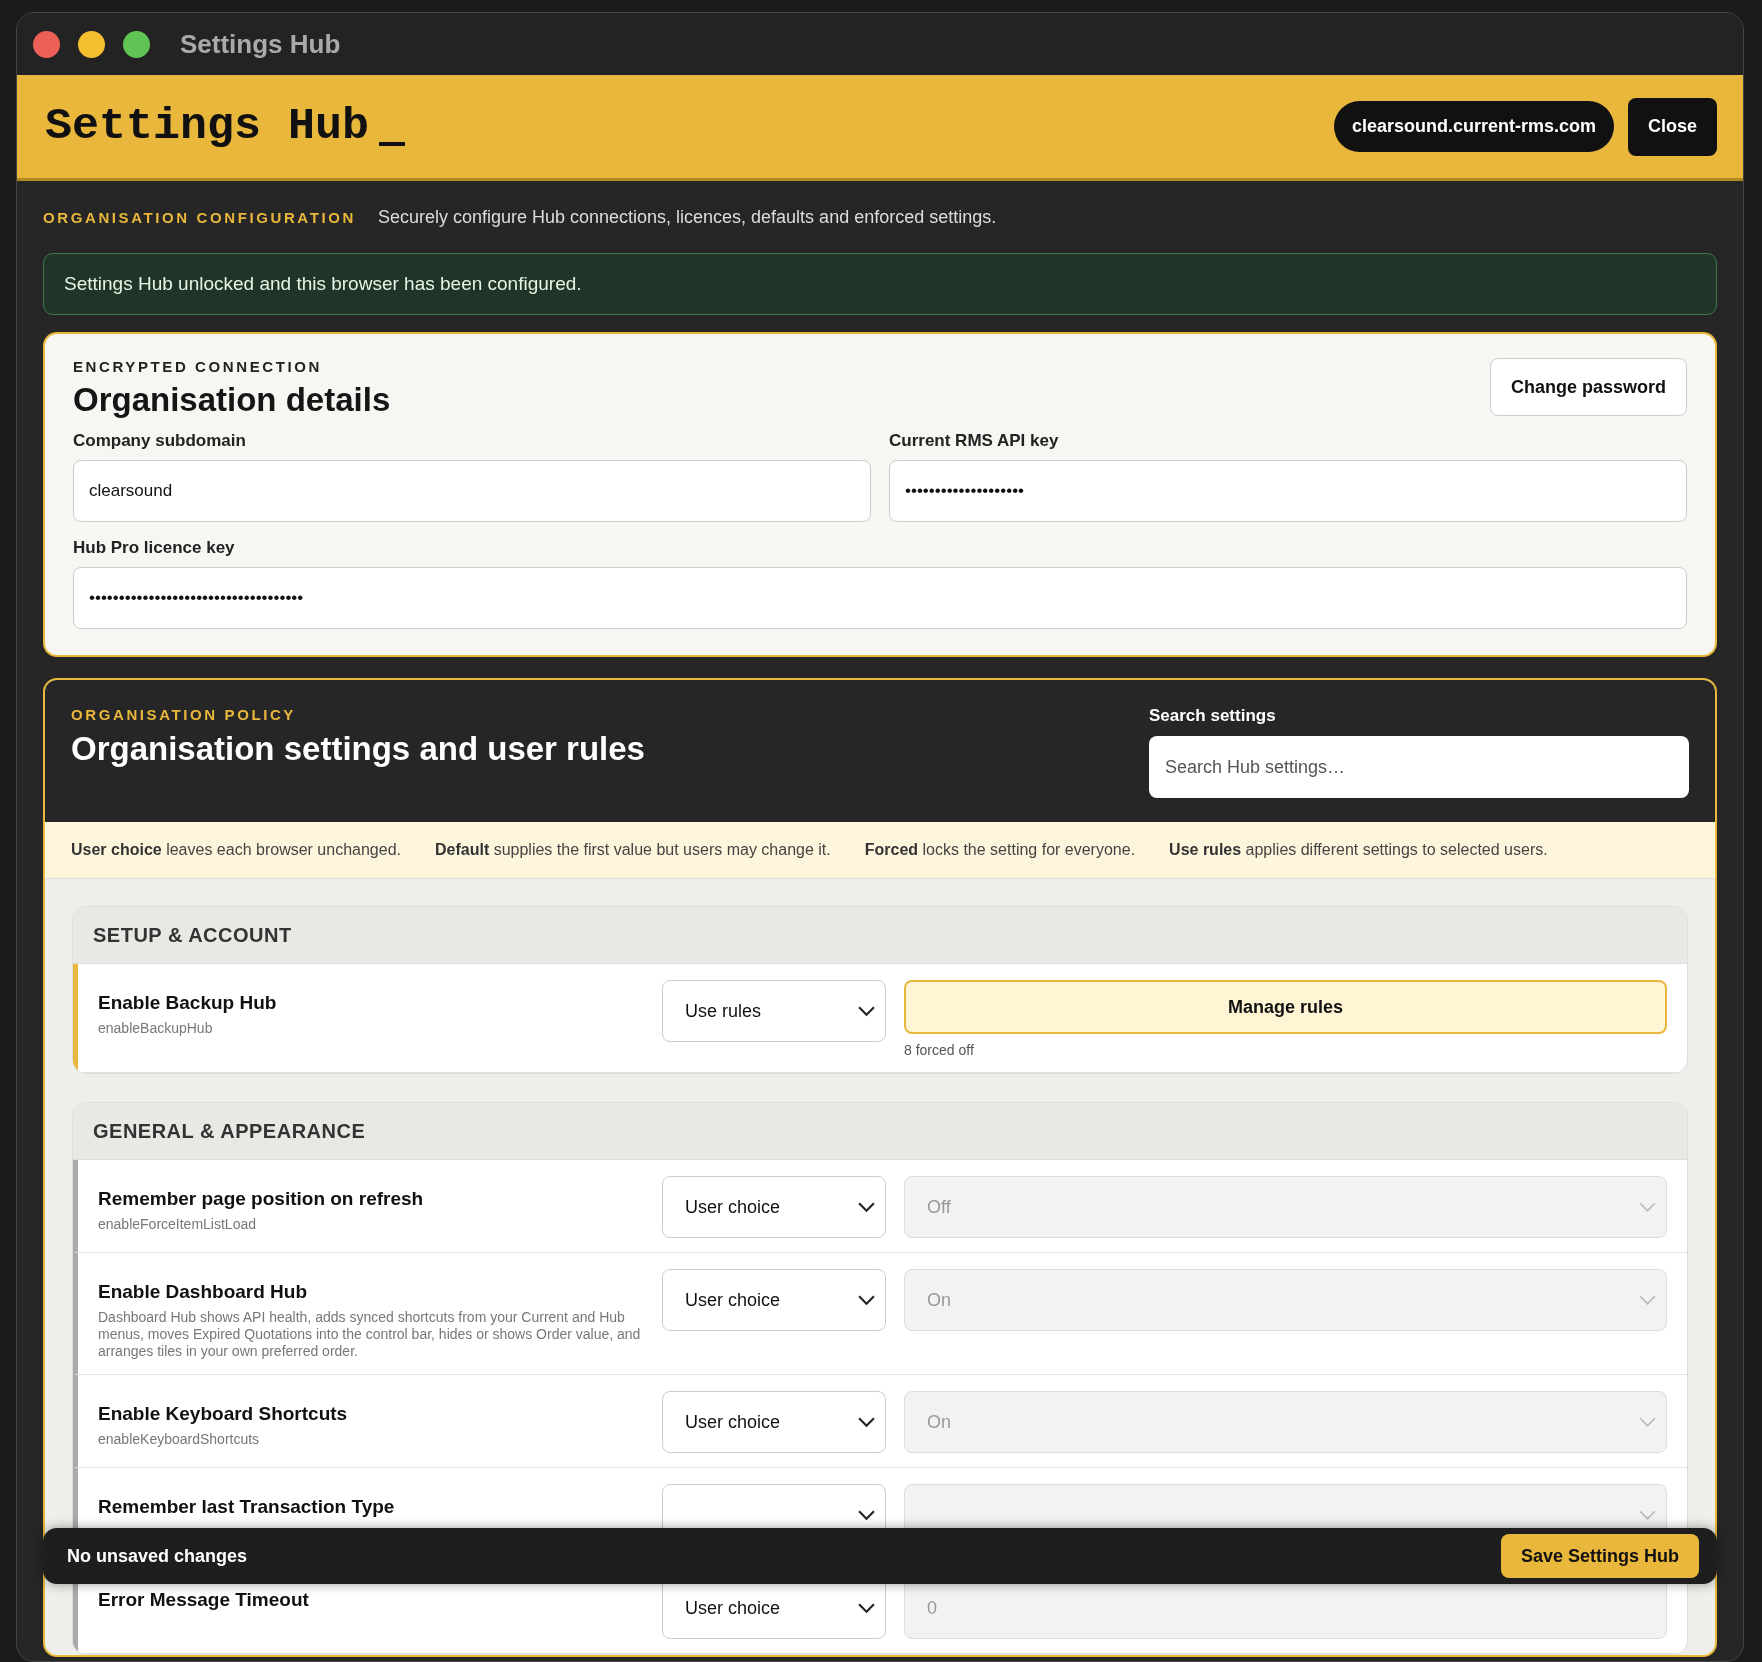 The image size is (1762, 1662). Describe the element at coordinates (261, 1199) in the screenshot. I see `setting-title: Remember page position on refresh` at that location.